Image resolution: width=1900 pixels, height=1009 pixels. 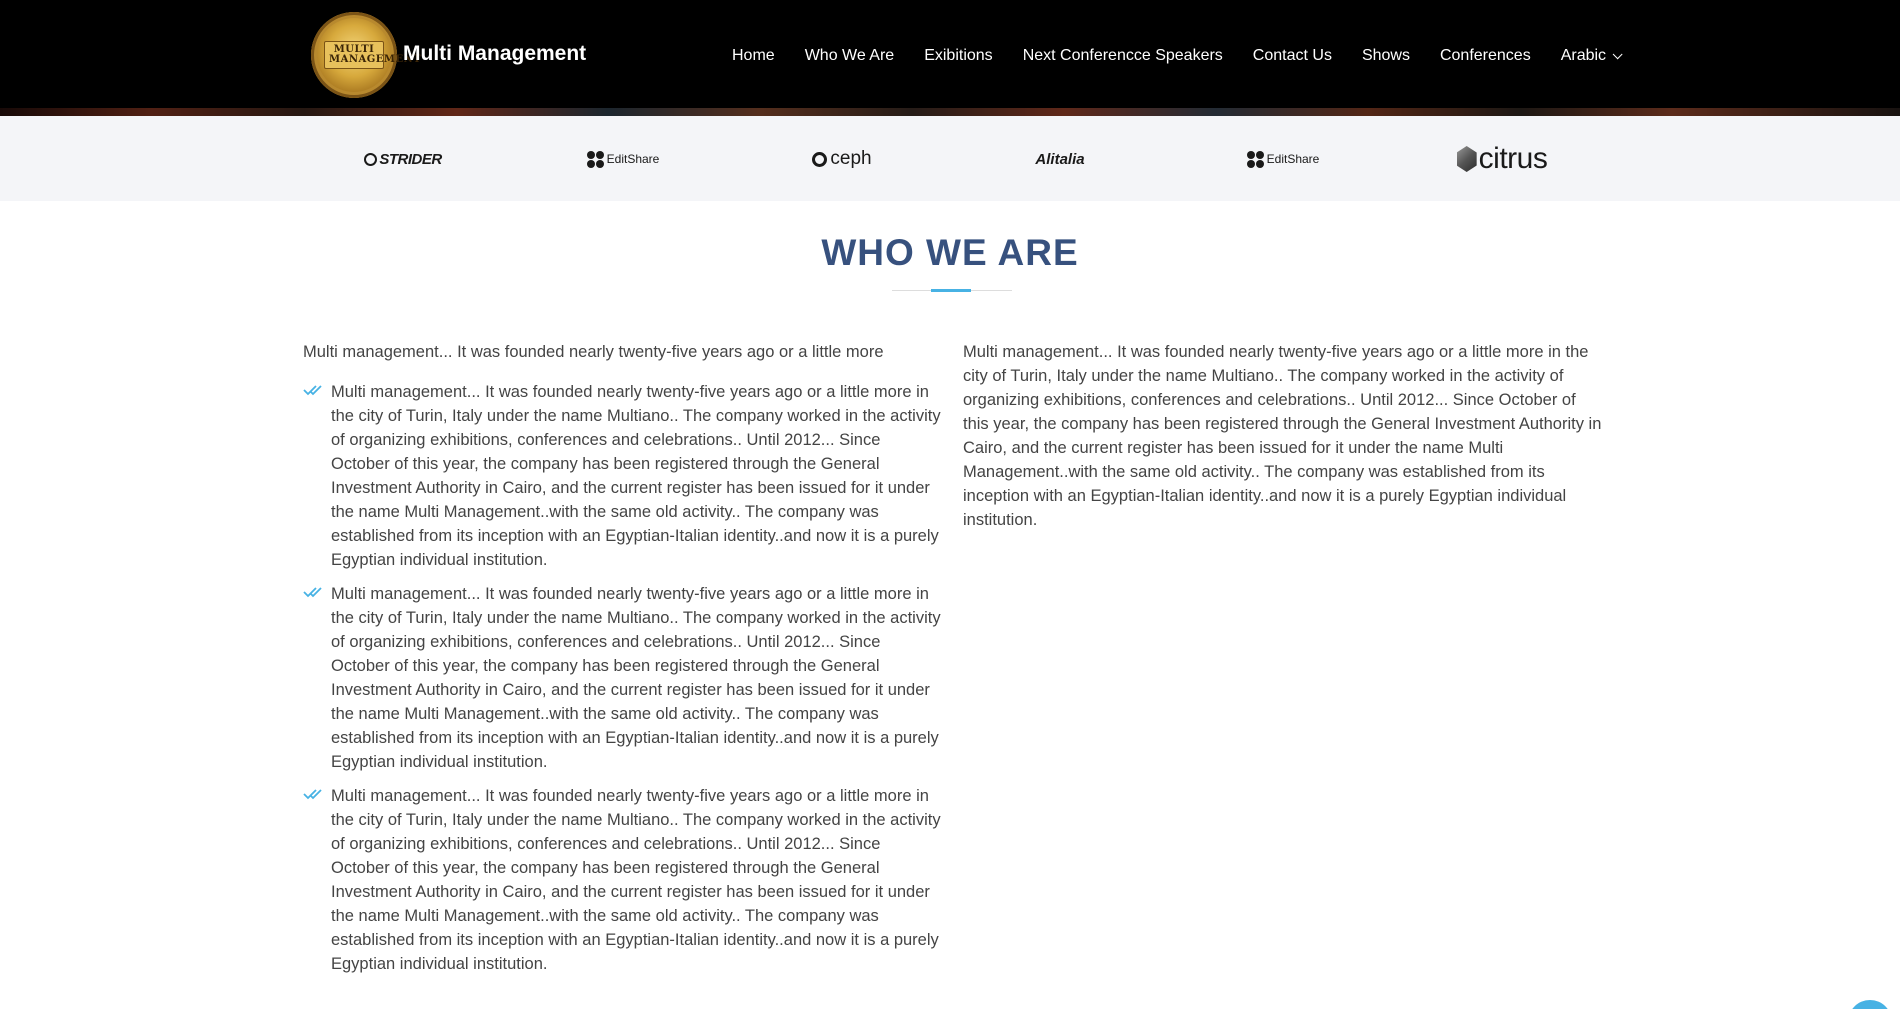 I want to click on client-logo-alitalia: Alitalia, so click(x=1060, y=159).